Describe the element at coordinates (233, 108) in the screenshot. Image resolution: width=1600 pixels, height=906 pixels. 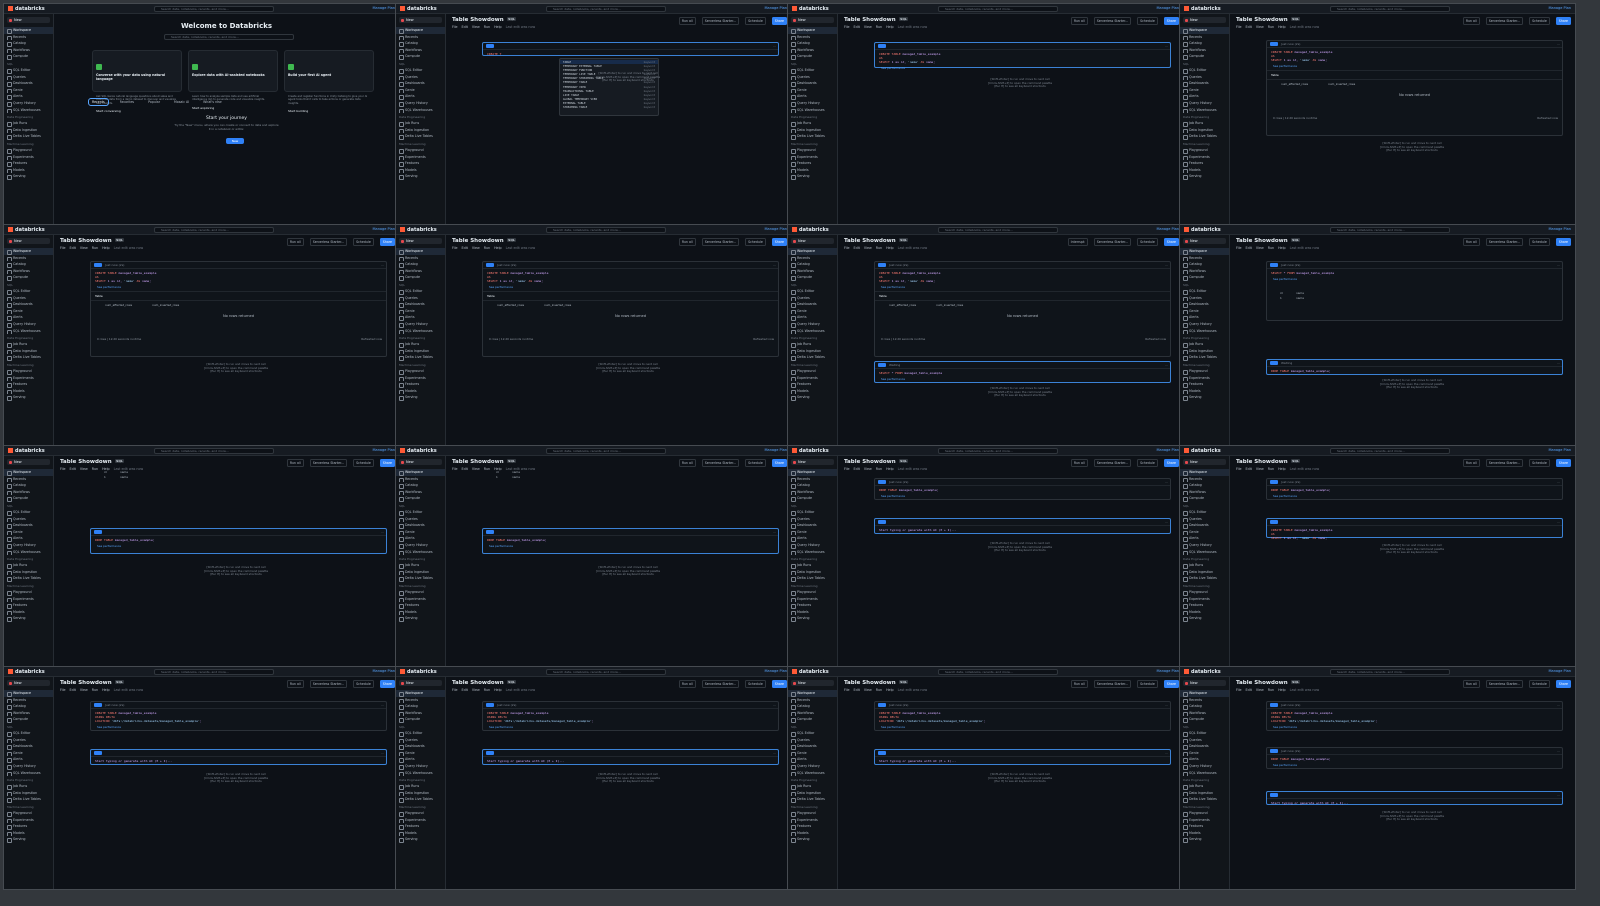
I see `card-link: Start exploring` at that location.